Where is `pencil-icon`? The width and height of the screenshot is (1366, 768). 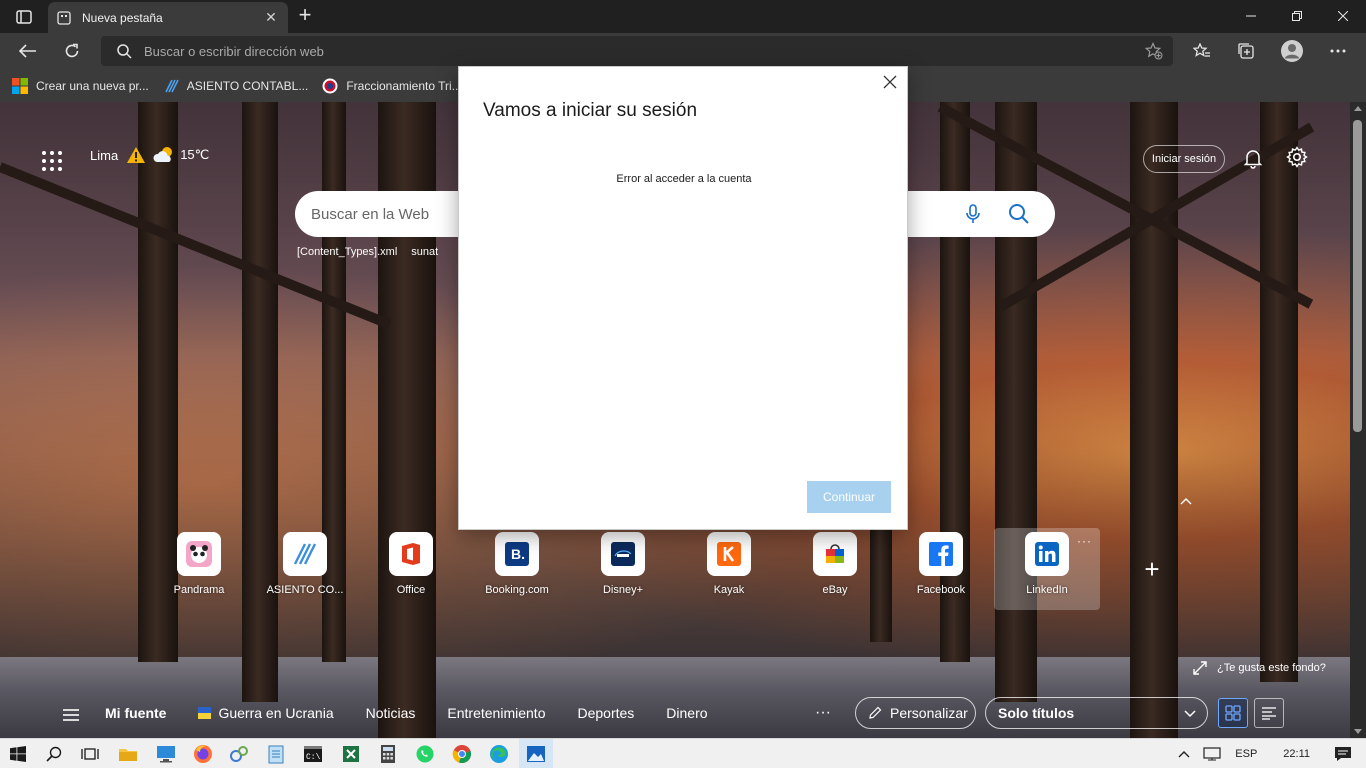
pencil-icon is located at coordinates (875, 712).